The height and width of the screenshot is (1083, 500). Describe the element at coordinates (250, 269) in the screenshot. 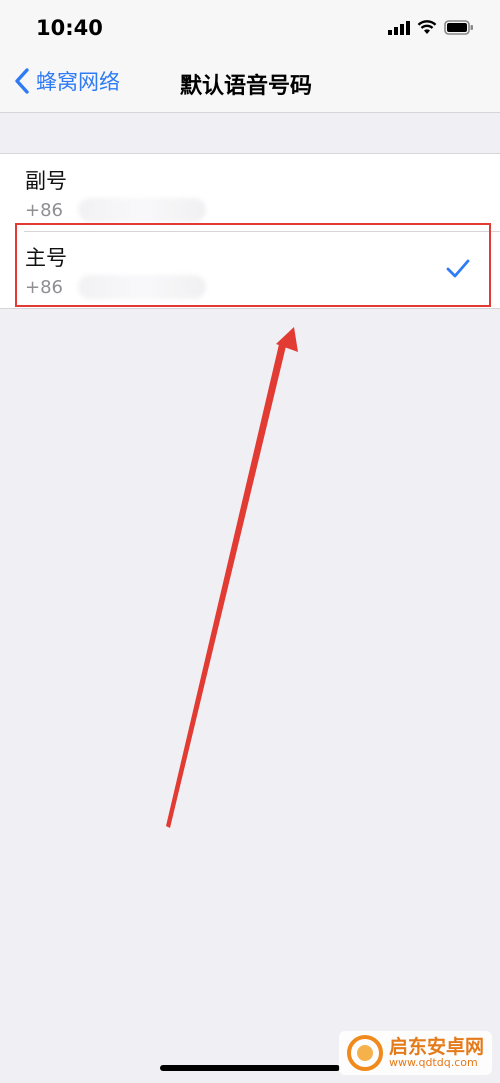

I see `list-item-primary-line: 主号 +86` at that location.